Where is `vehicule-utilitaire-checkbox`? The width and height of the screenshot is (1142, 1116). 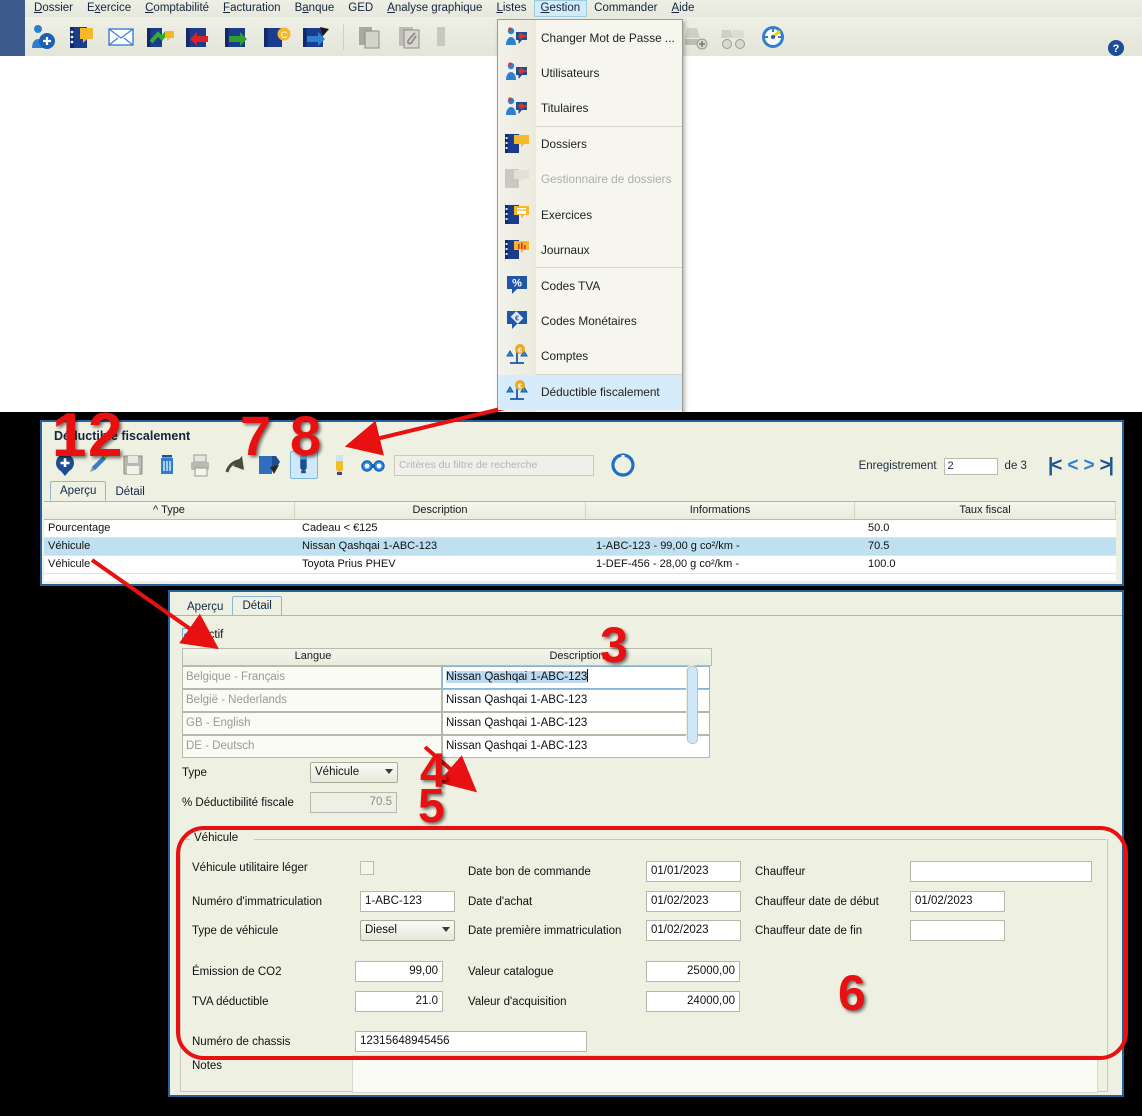 vehicule-utilitaire-checkbox is located at coordinates (367, 868).